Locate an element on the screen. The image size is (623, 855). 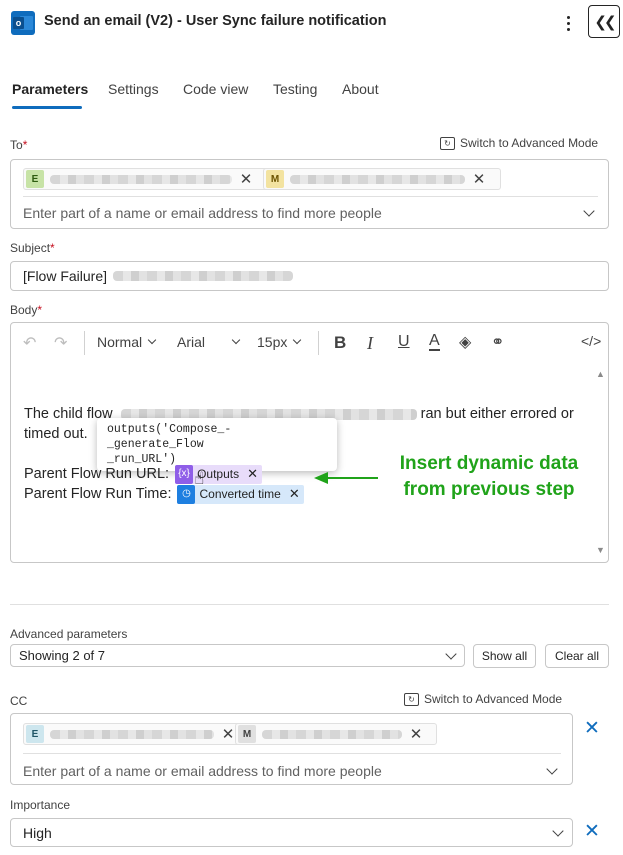
active-tab-indicator is located at coordinates (47, 107).